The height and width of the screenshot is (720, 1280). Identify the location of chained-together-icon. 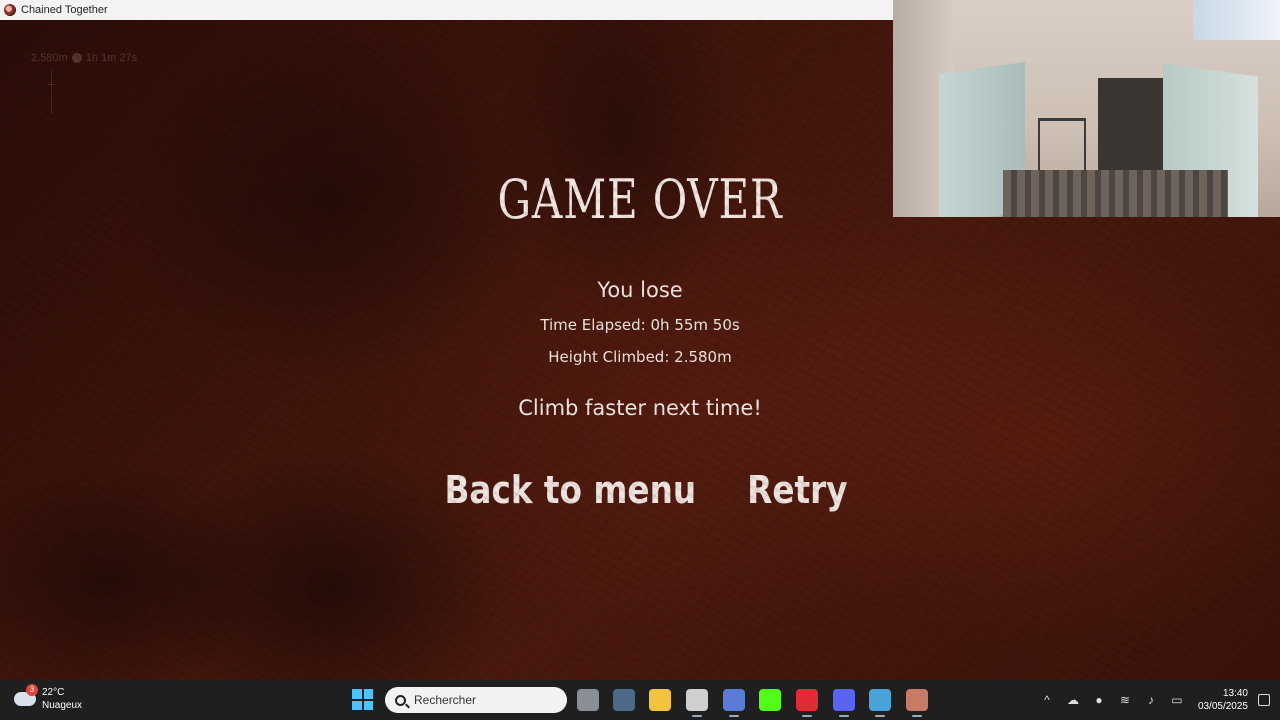
(917, 703).